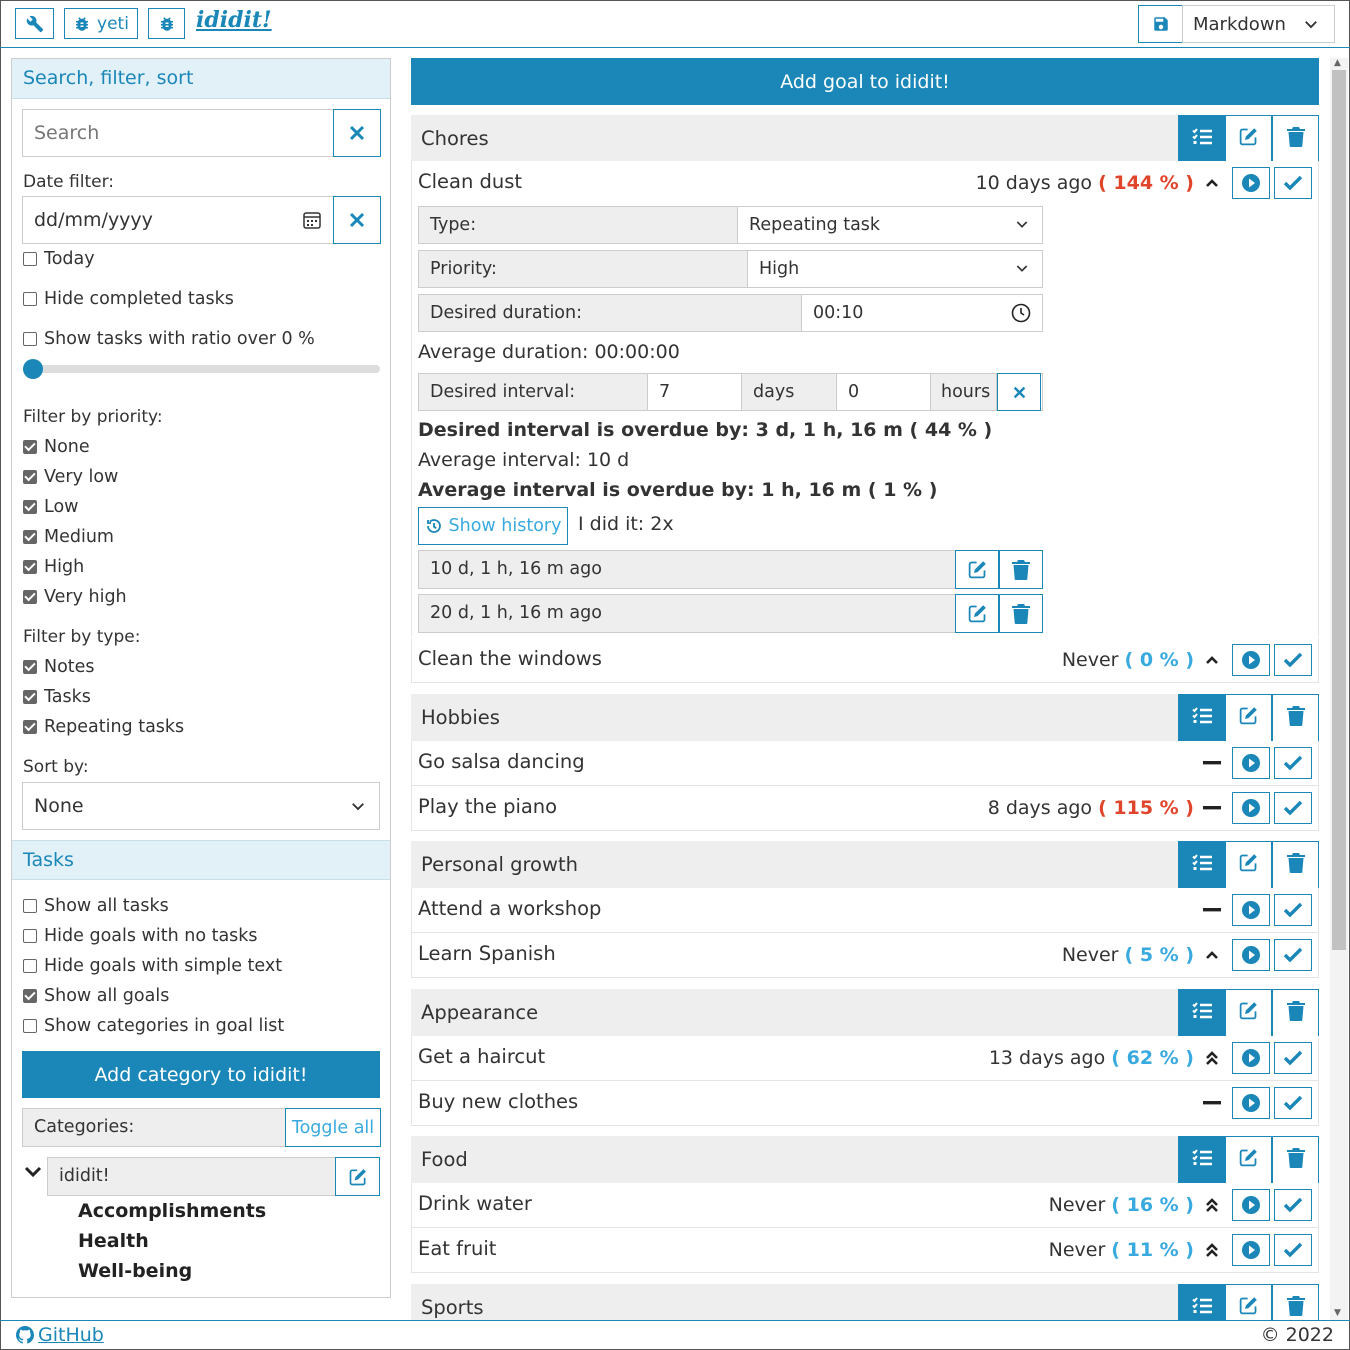 The width and height of the screenshot is (1350, 1350). I want to click on task-option-checkbox: Show all goals, so click(96, 996).